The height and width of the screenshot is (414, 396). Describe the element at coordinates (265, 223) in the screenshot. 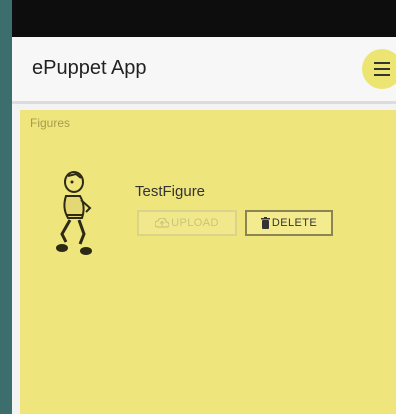

I see `trash-icon` at that location.